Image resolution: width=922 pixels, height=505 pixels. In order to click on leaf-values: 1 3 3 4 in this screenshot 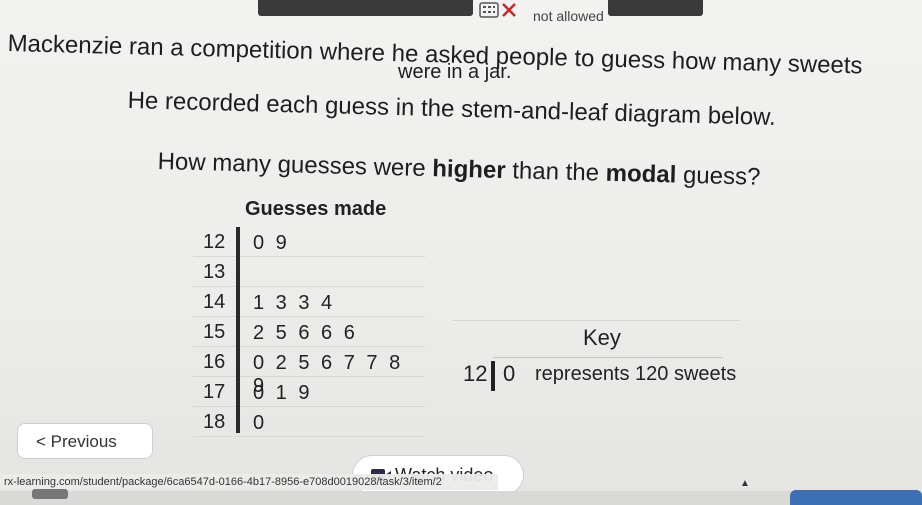, I will do `click(294, 303)`.